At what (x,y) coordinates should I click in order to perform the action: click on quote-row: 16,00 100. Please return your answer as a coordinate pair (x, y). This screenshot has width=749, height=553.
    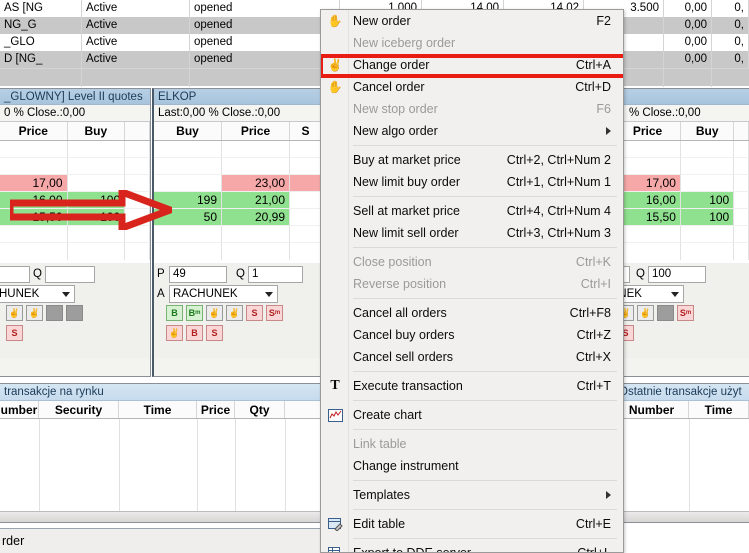
    Looking at the image, I should click on (682, 200).